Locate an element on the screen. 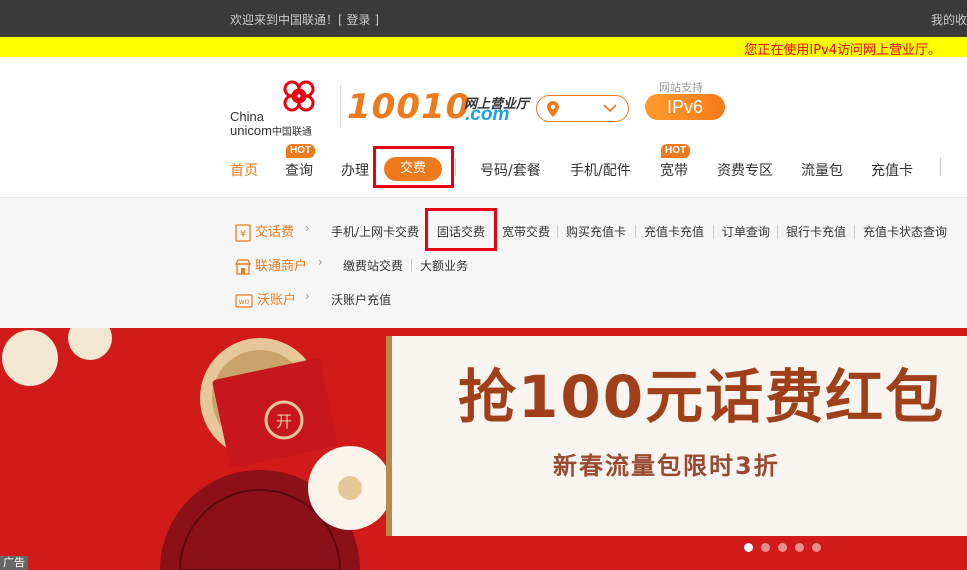 The image size is (967, 570). link-broadband-pay: 宽带交费 is located at coordinates (526, 231).